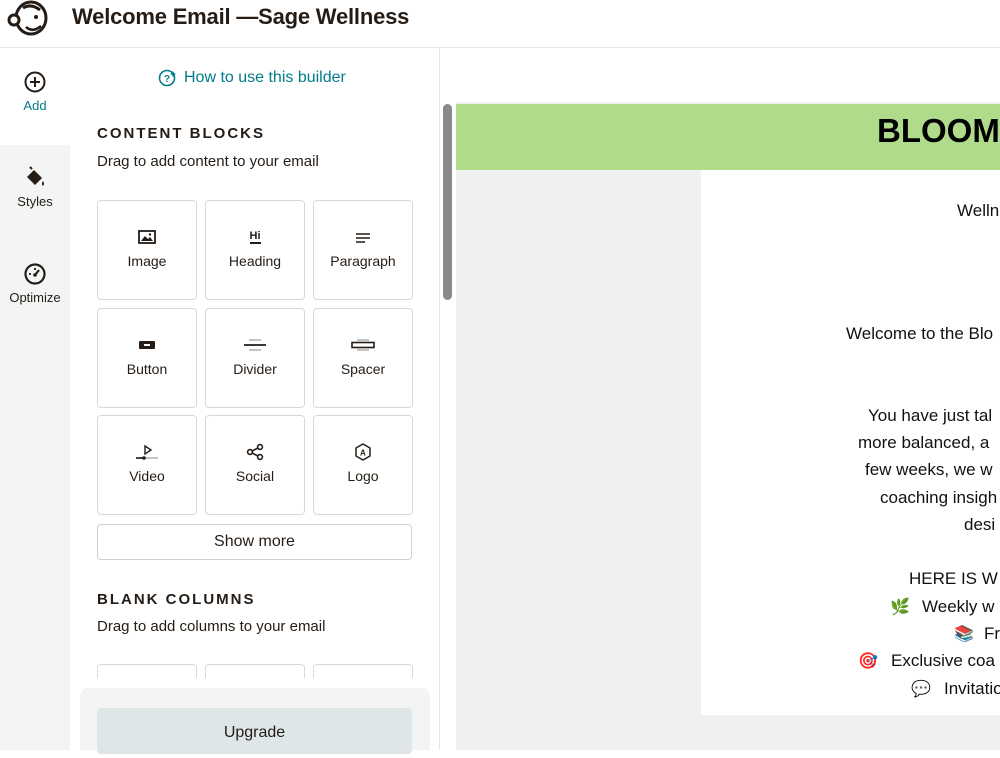  What do you see at coordinates (255, 465) in the screenshot?
I see `block-social: Social` at bounding box center [255, 465].